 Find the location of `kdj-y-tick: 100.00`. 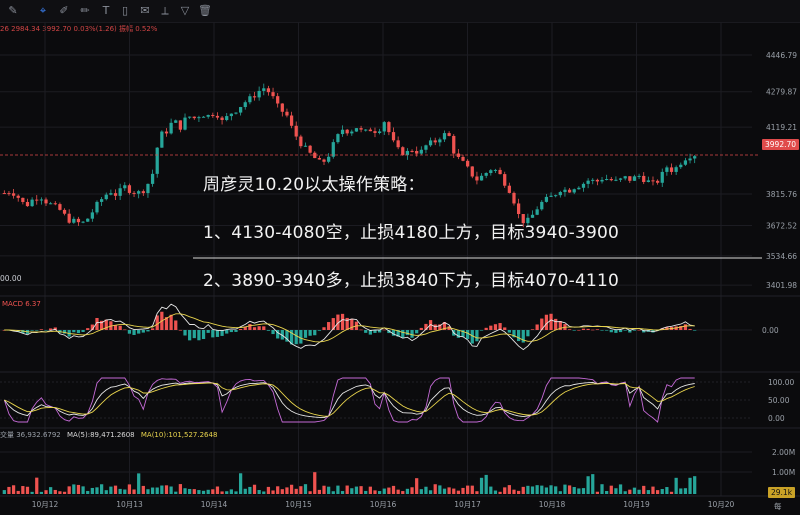

kdj-y-tick: 100.00 is located at coordinates (781, 382).